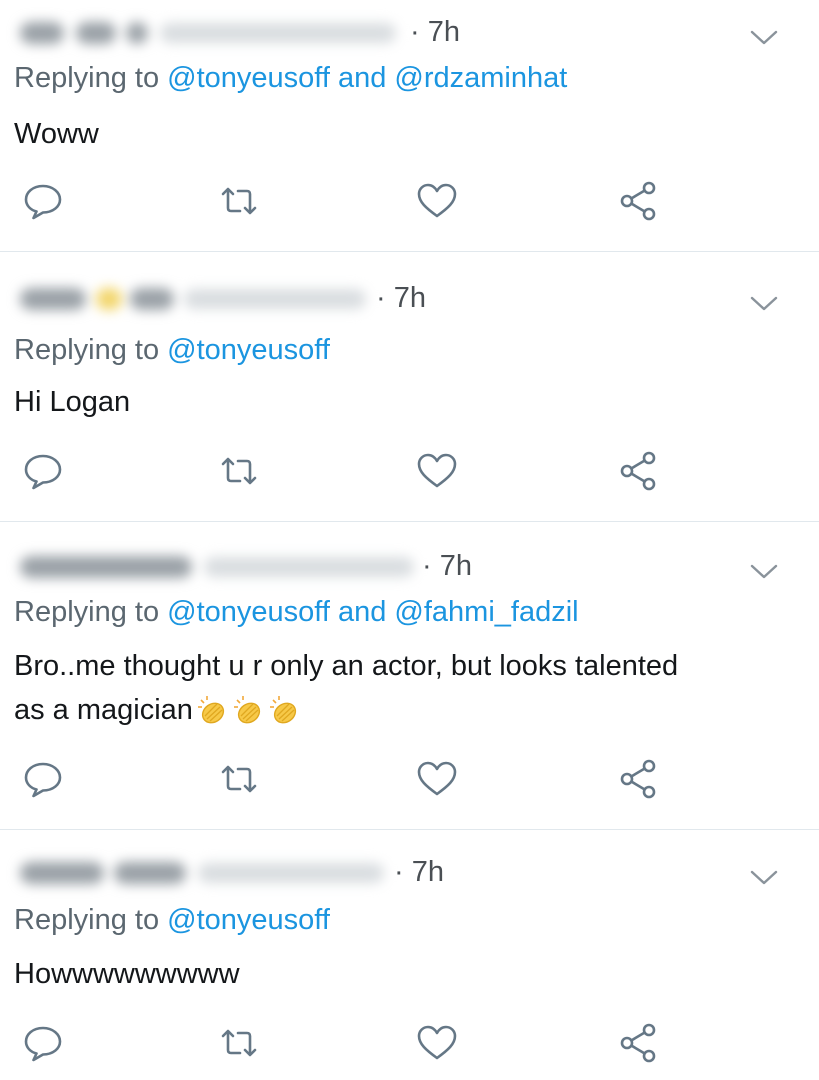 The height and width of the screenshot is (1080, 819). I want to click on tweet-text-line: Howwwwwwwww, so click(127, 974).